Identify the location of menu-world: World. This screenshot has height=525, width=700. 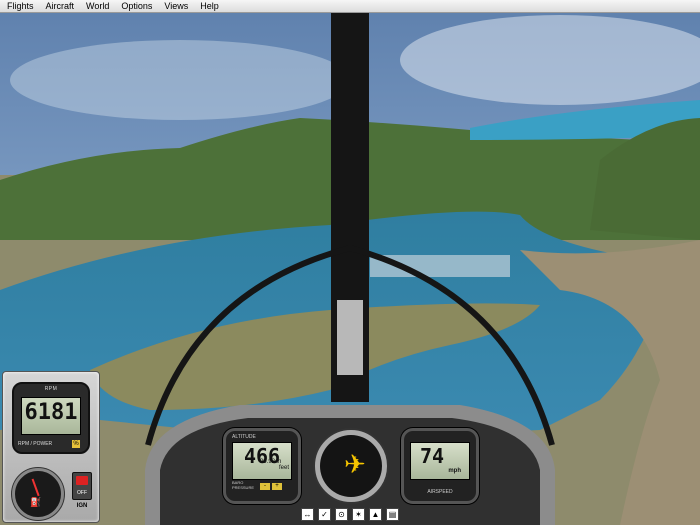
(97, 6).